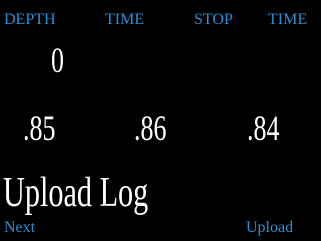 This screenshot has width=321, height=241. I want to click on reading-1: .85, so click(39, 128).